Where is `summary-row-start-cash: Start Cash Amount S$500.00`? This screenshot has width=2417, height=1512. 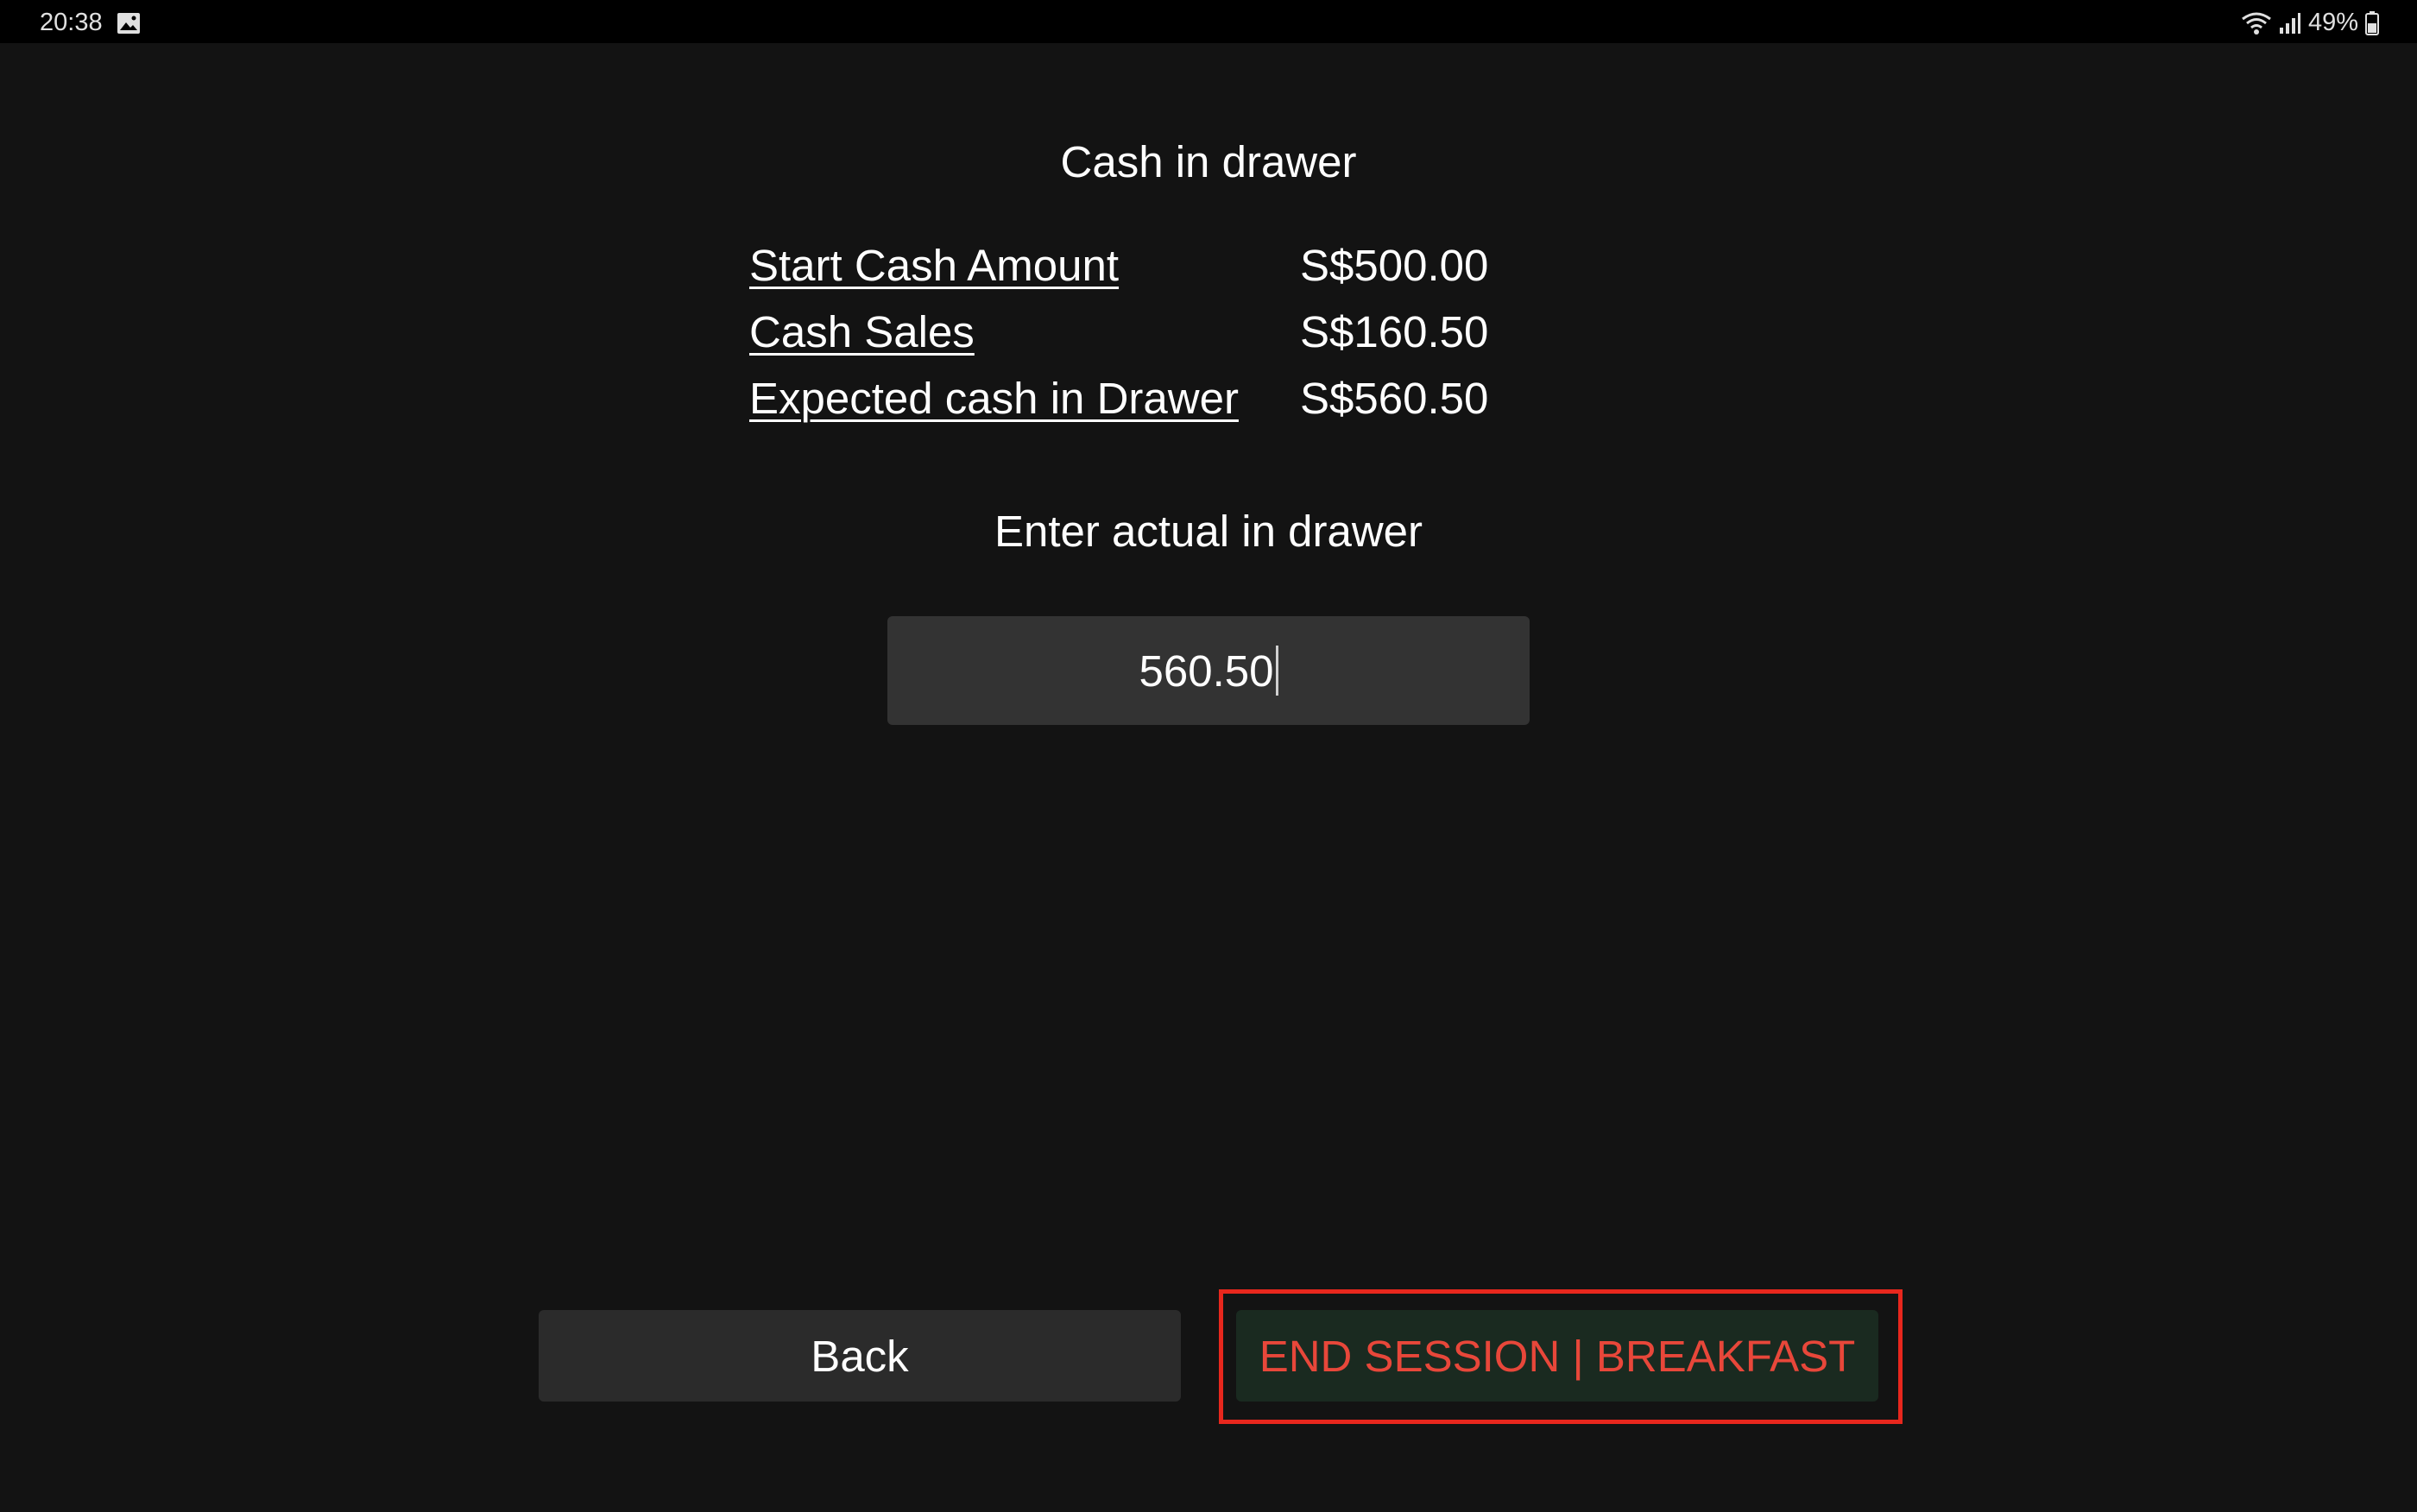 summary-row-start-cash: Start Cash Amount S$500.00 is located at coordinates (1180, 273).